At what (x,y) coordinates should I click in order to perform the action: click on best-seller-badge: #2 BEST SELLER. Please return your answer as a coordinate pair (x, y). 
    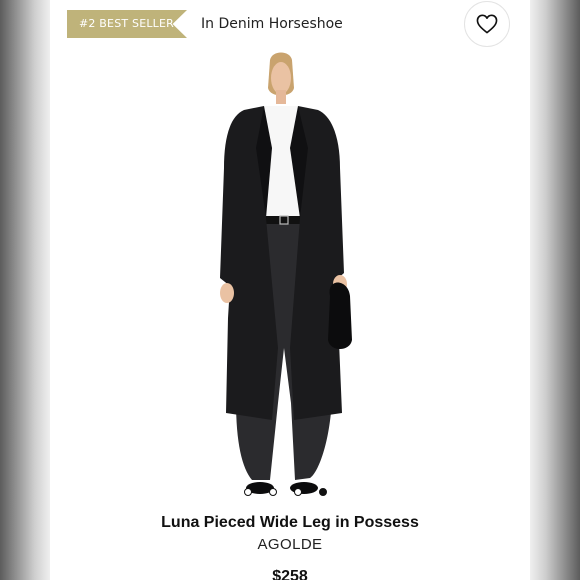
    Looking at the image, I should click on (127, 24).